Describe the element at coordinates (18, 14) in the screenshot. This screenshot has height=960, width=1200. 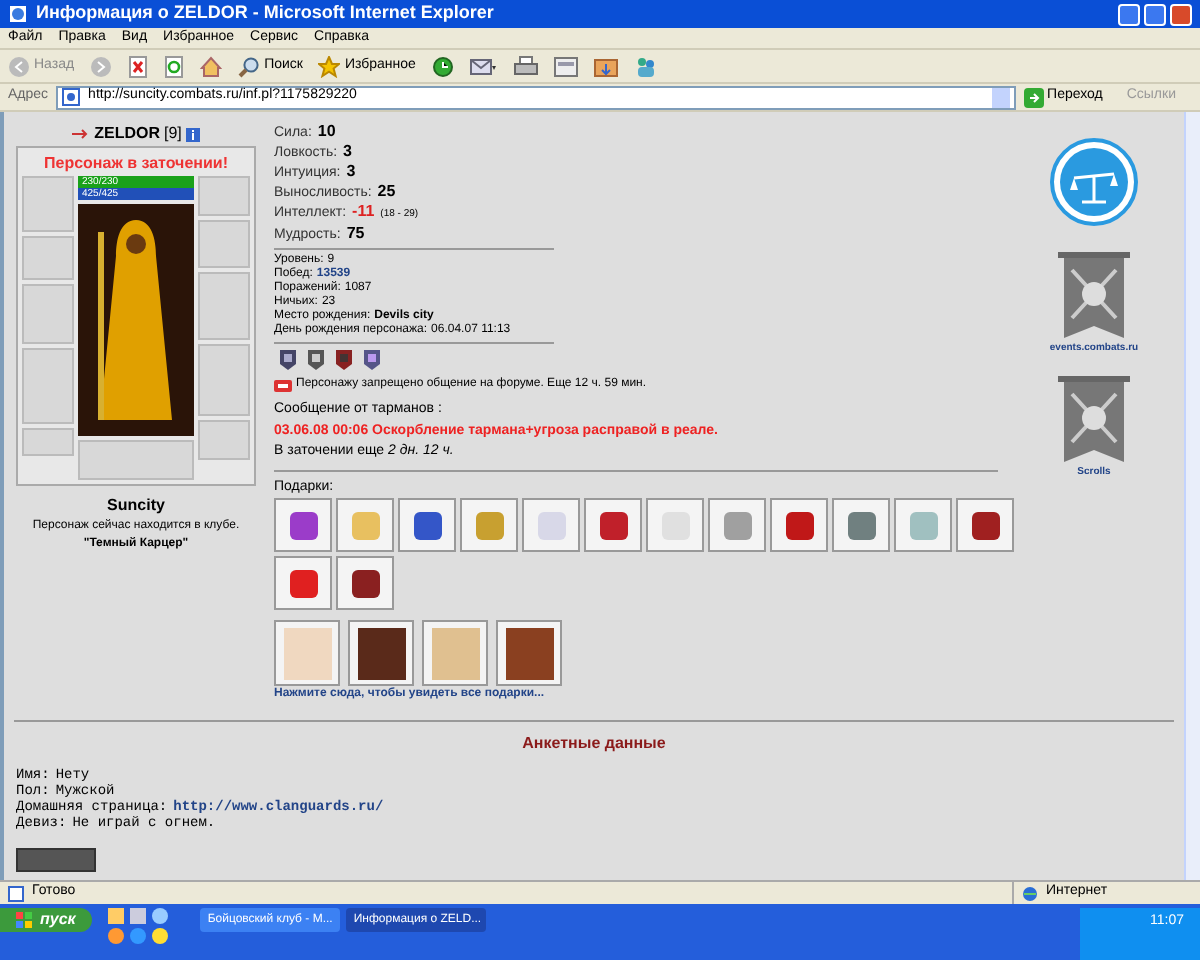
I see `browser-icon` at that location.